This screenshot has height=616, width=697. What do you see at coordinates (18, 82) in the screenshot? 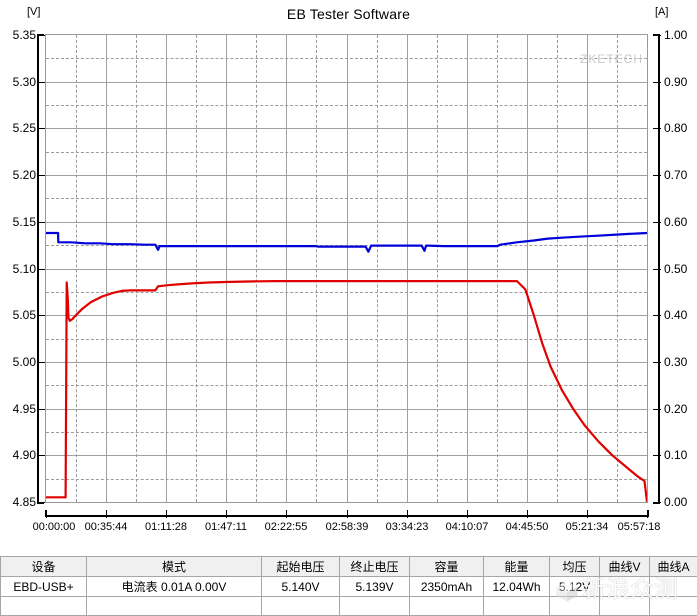
I see `left-axis-label: 5.30` at bounding box center [18, 82].